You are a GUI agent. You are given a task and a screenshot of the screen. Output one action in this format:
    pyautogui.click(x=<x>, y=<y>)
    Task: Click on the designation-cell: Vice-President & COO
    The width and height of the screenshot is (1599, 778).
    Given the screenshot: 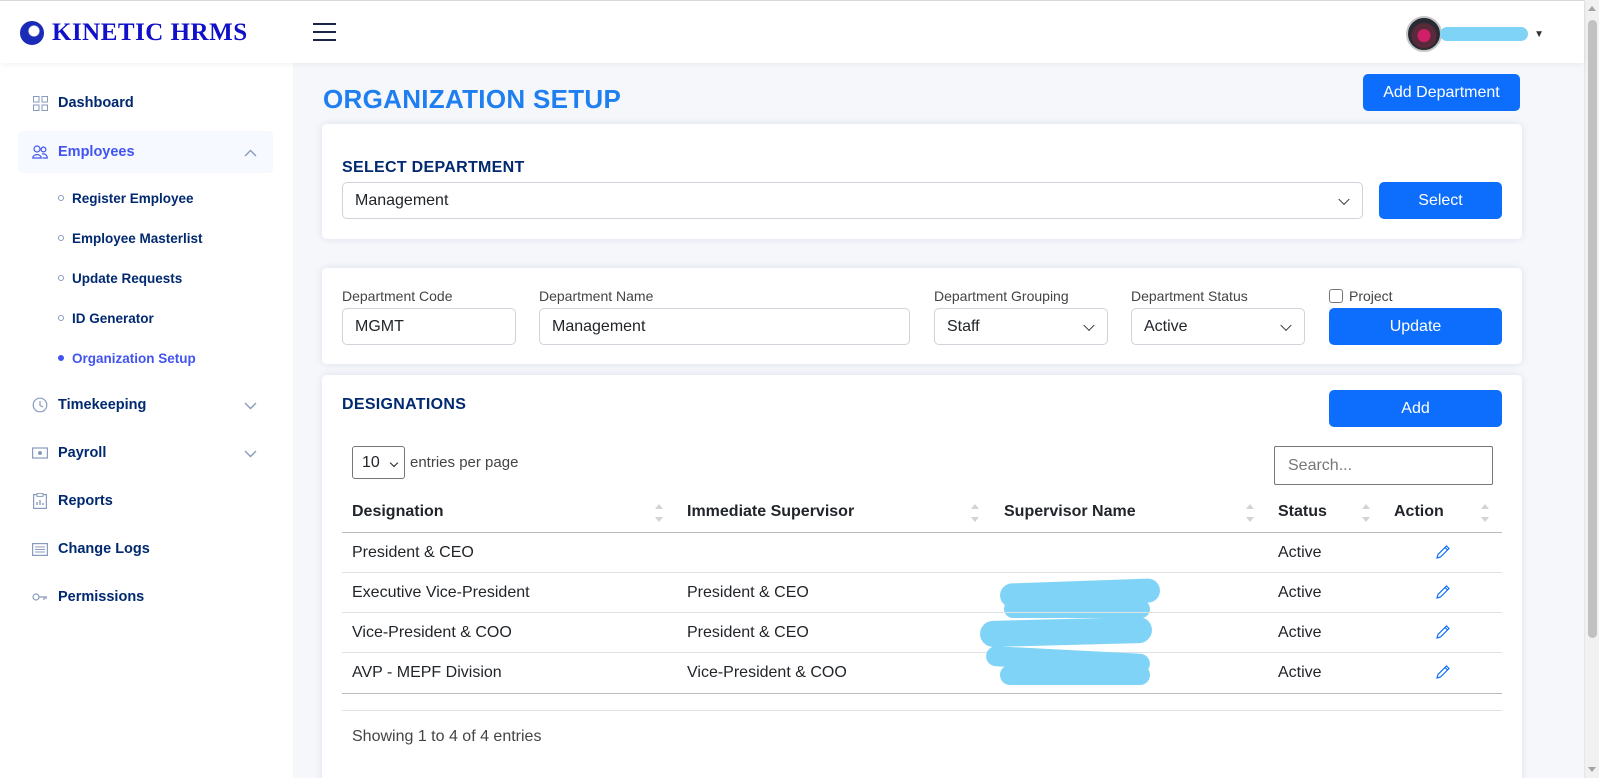 What is the action you would take?
    pyautogui.click(x=432, y=632)
    